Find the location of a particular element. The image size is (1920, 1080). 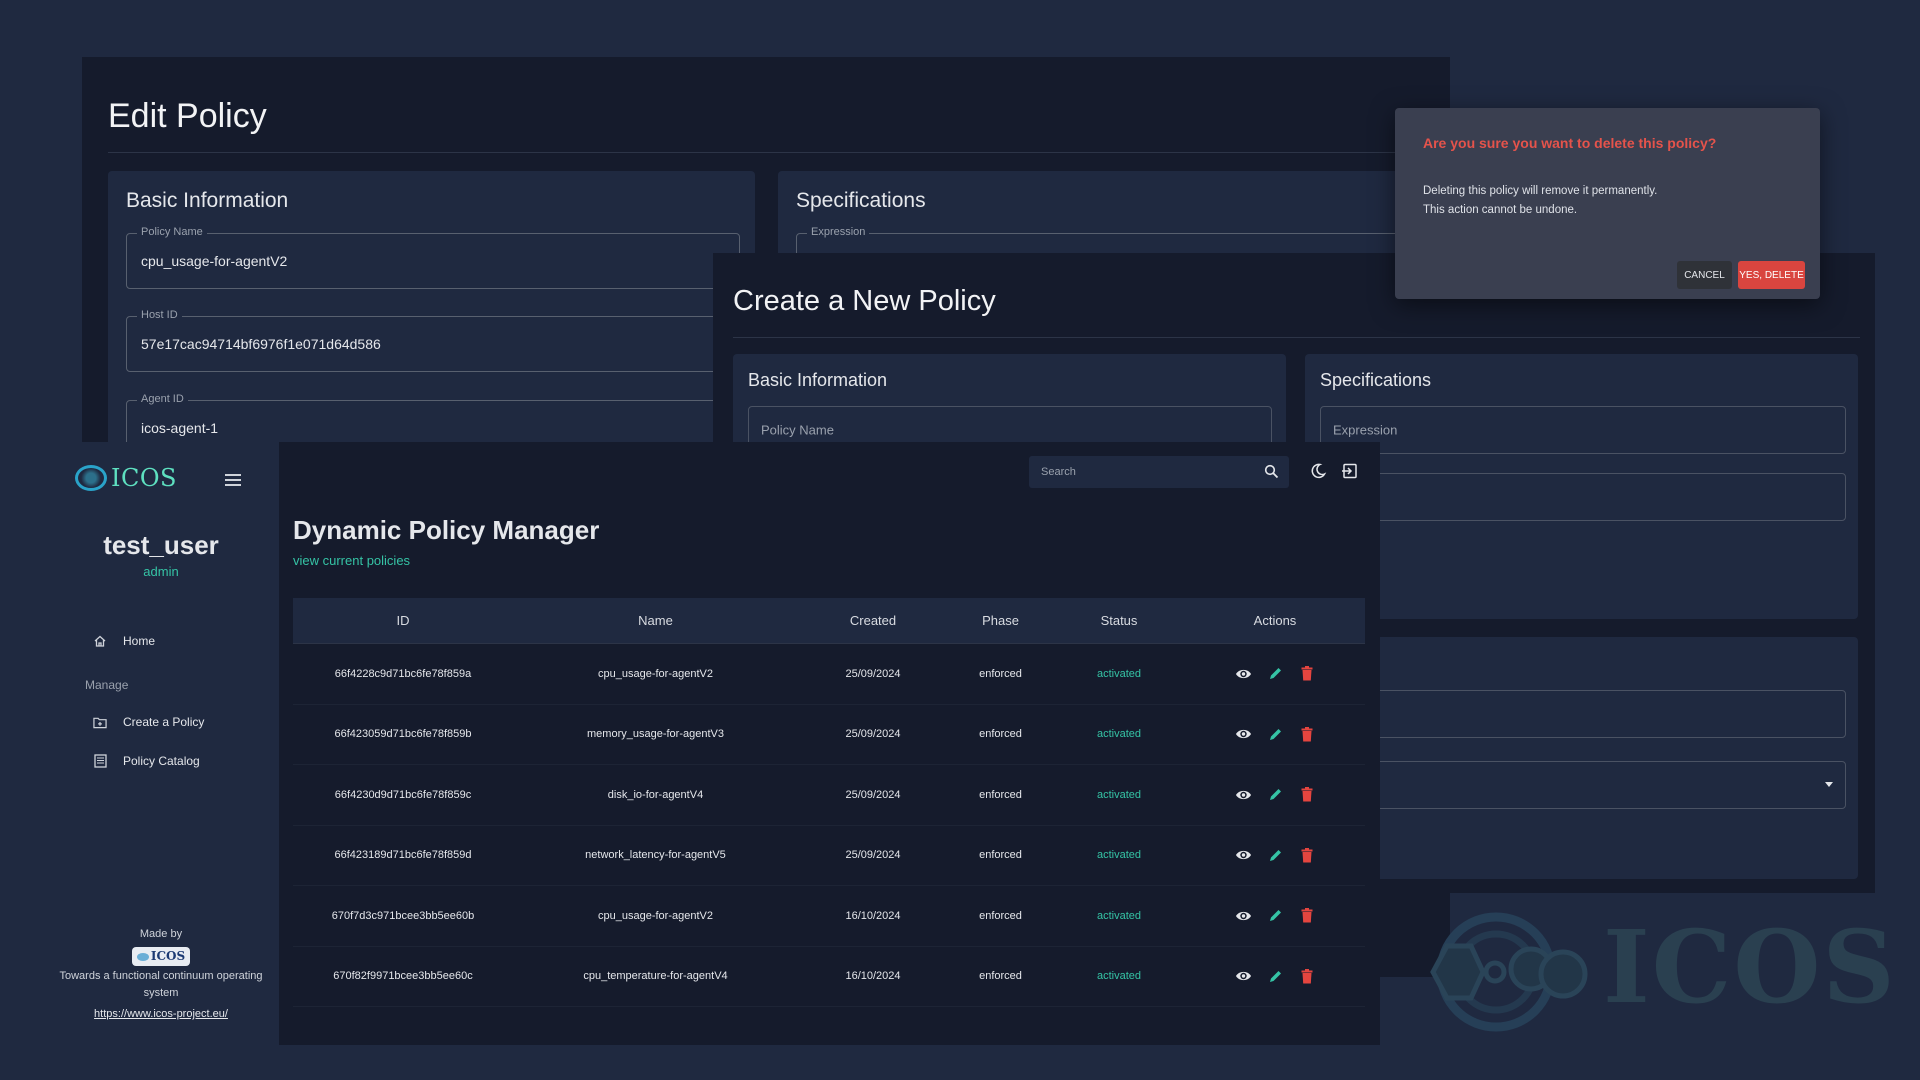

webhook-url-input is located at coordinates (1583, 714).